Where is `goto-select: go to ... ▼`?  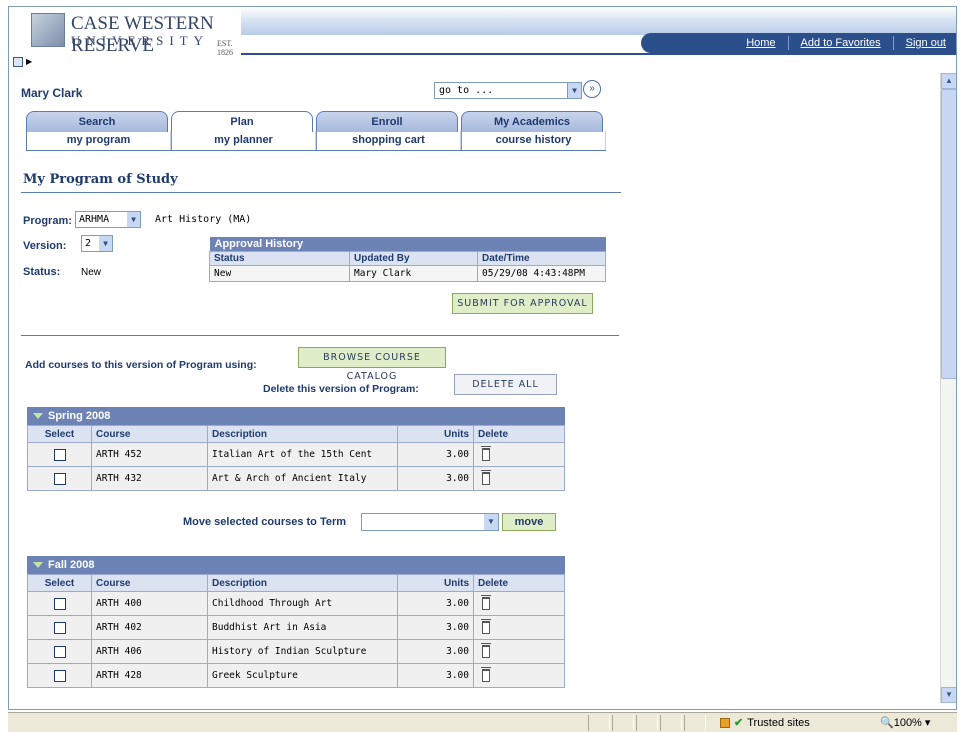 goto-select: go to ... ▼ is located at coordinates (508, 90).